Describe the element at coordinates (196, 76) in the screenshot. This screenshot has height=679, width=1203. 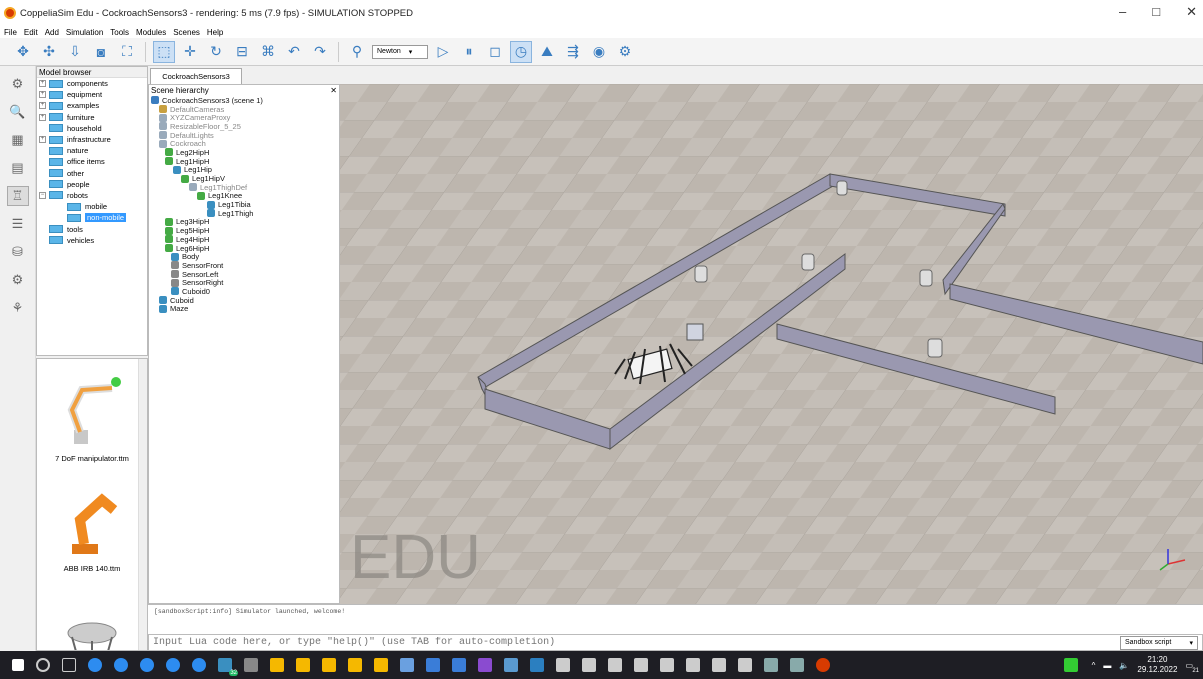
I see `tab-scene: CockroachSensors3` at that location.